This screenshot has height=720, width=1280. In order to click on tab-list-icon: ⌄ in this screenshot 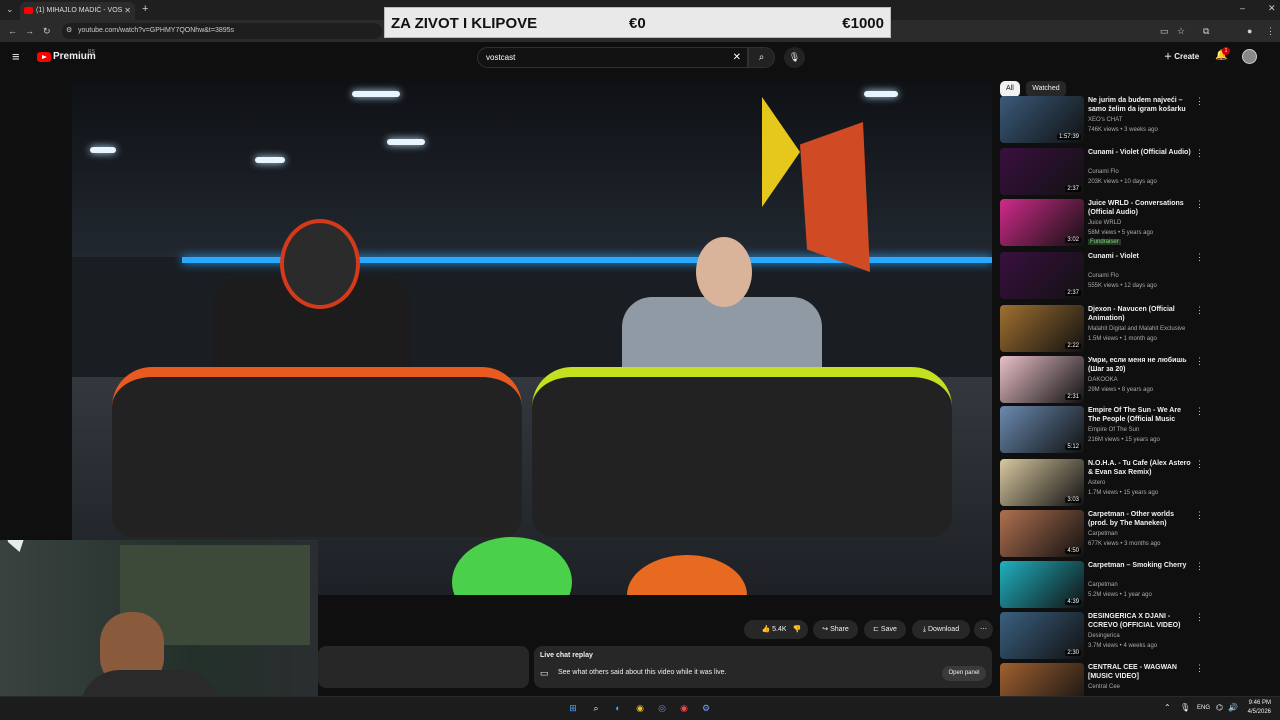, I will do `click(10, 10)`.